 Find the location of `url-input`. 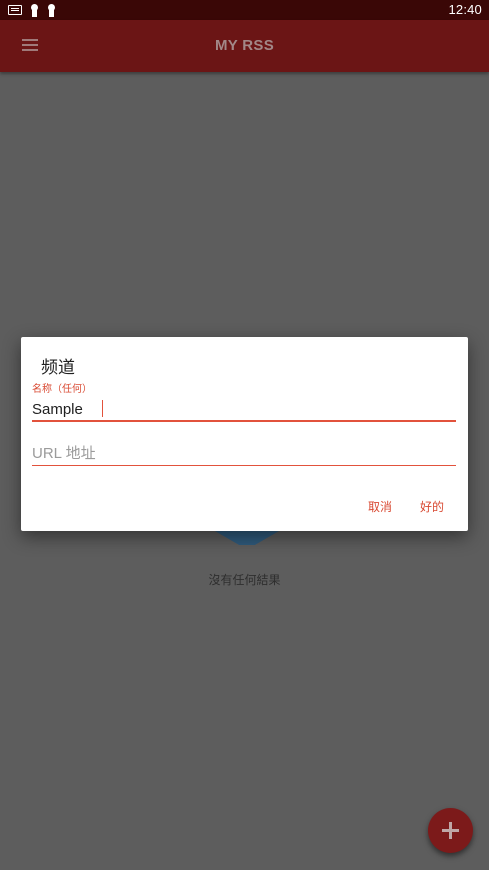

url-input is located at coordinates (244, 453).